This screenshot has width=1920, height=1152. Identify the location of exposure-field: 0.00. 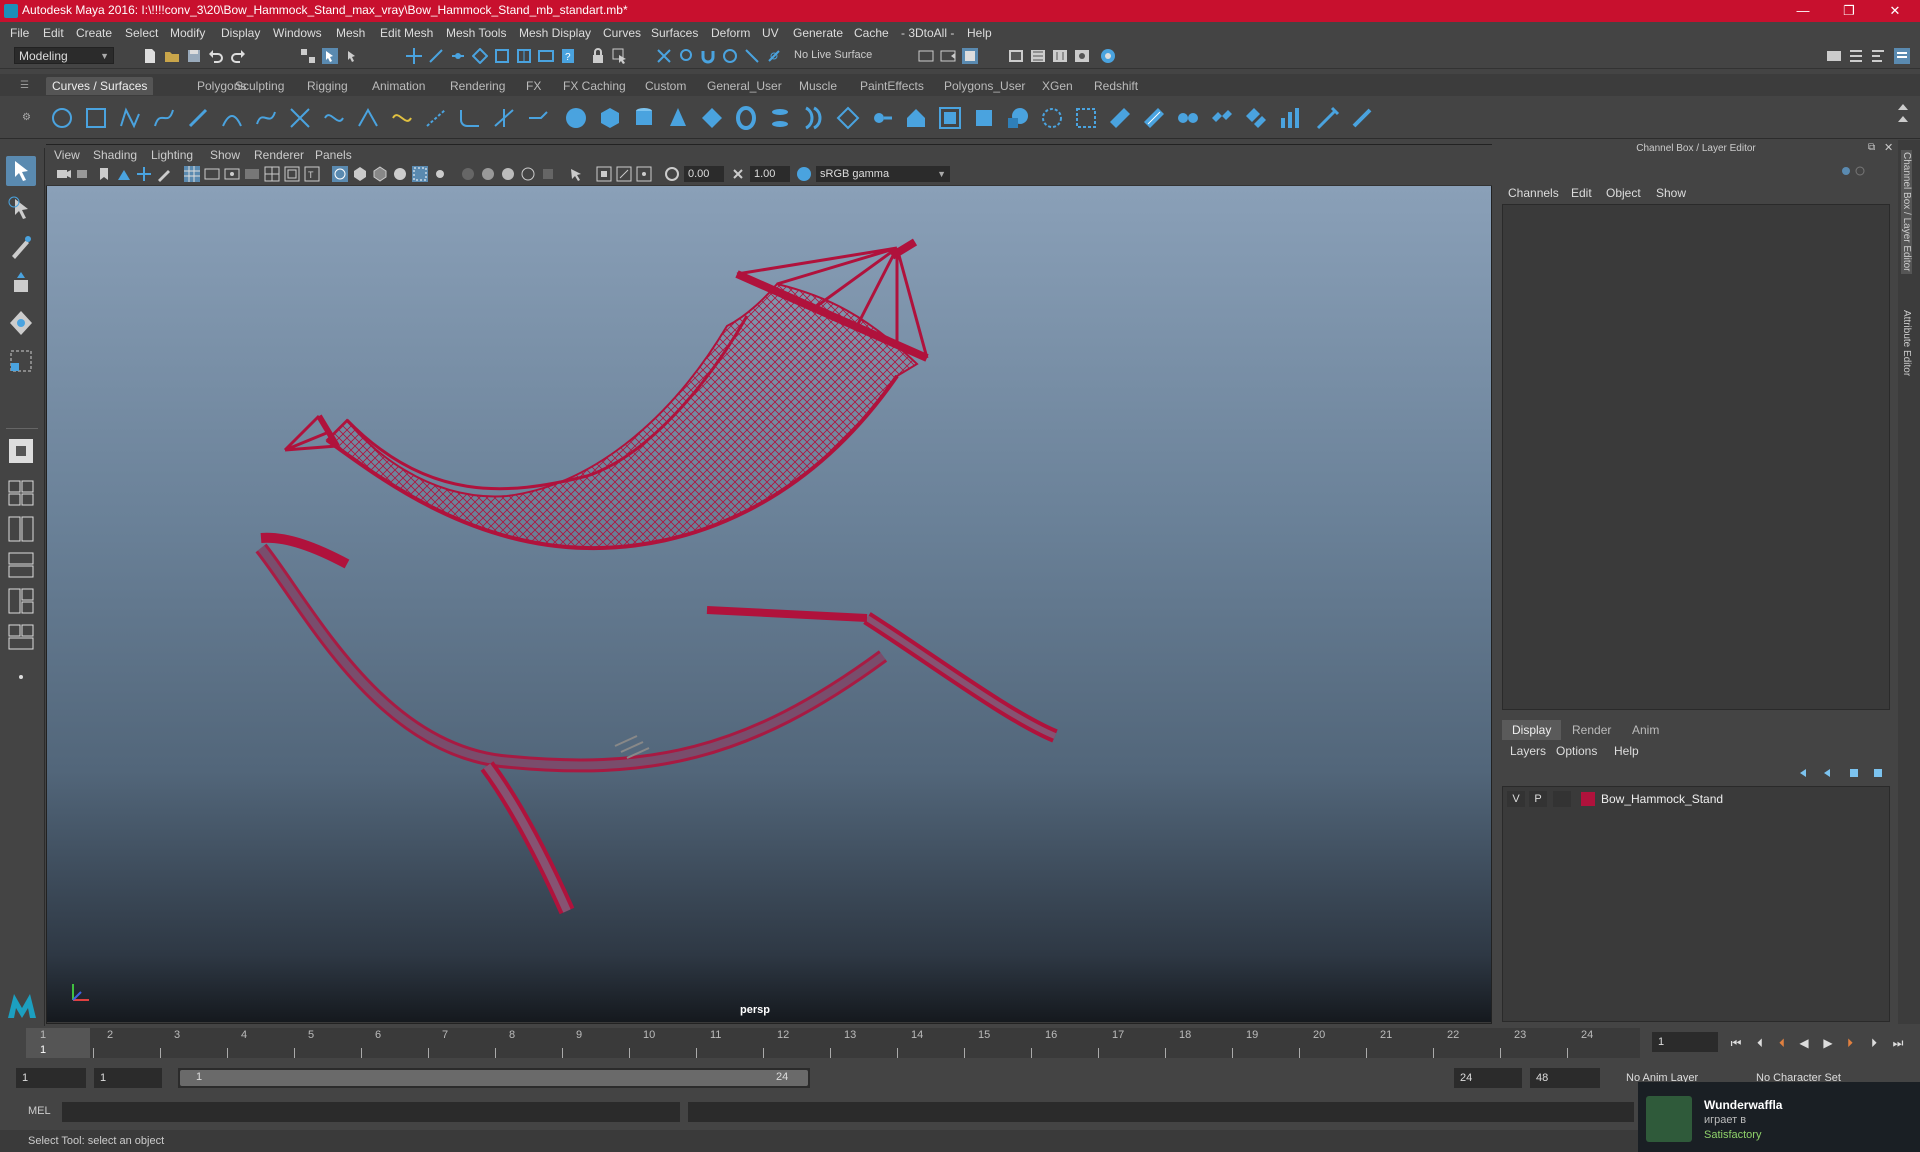
(704, 174).